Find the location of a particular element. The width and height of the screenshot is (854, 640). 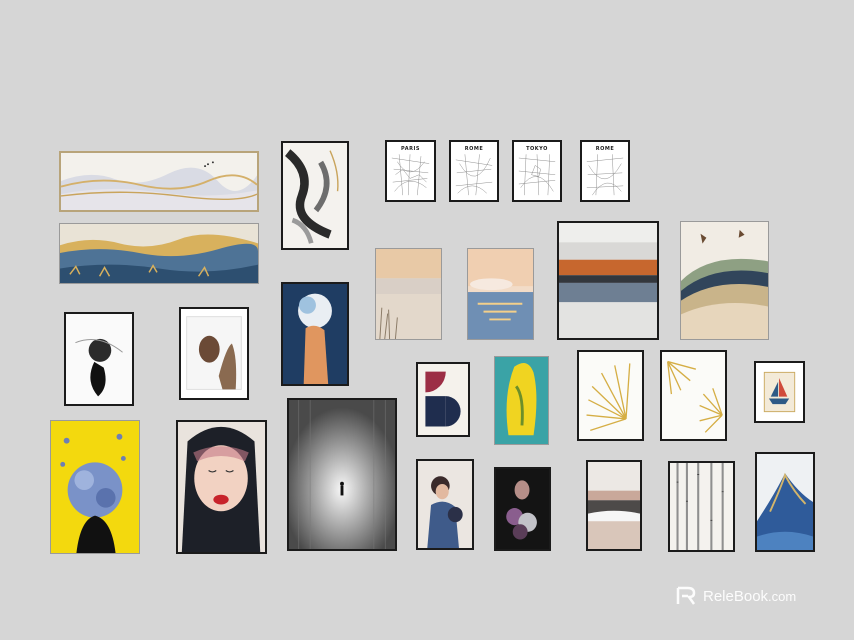

yellow-coat-figure-painting is located at coordinates (521, 400).